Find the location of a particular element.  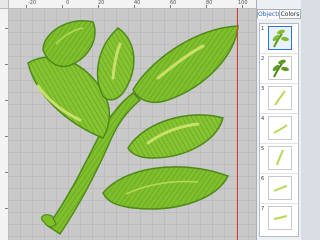

ruler-label: 0 is located at coordinates (68, 3).